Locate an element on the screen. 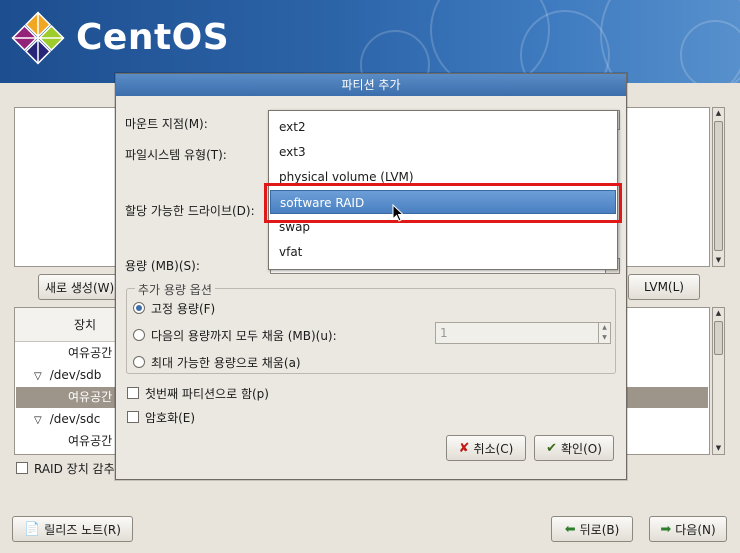  back-button: ⬅ 뒤로(B) is located at coordinates (592, 529).